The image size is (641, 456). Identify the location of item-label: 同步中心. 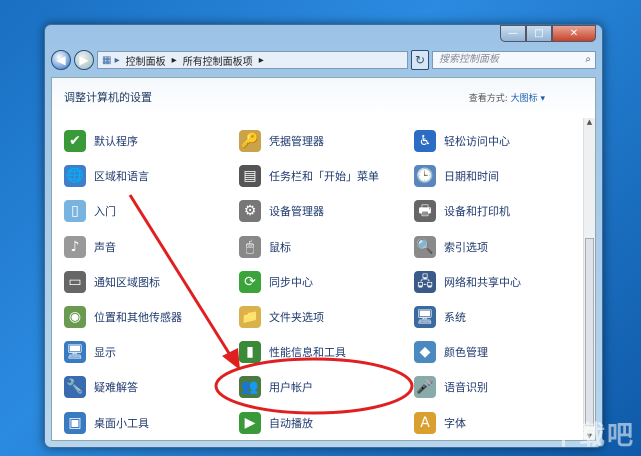
(291, 282).